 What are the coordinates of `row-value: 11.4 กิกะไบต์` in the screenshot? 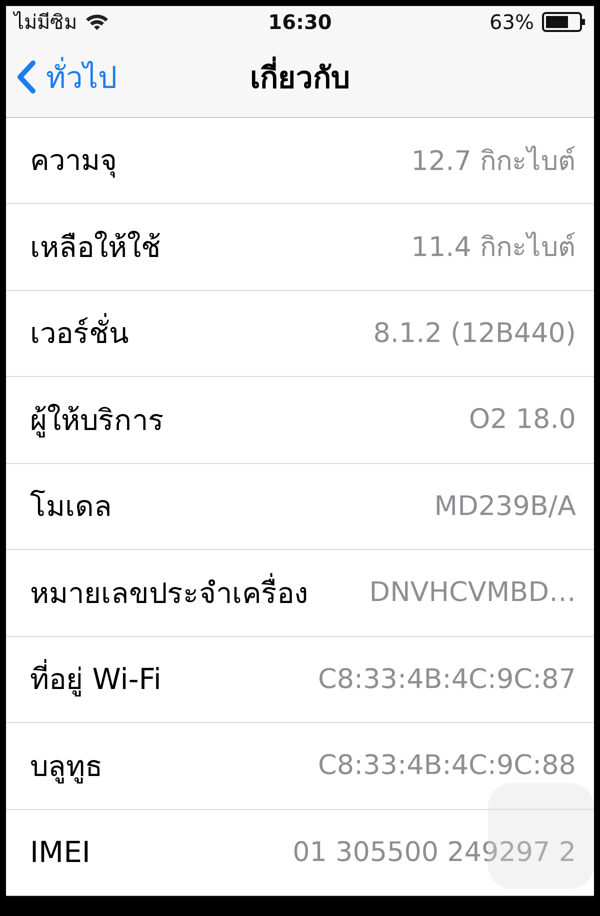 It's located at (493, 248).